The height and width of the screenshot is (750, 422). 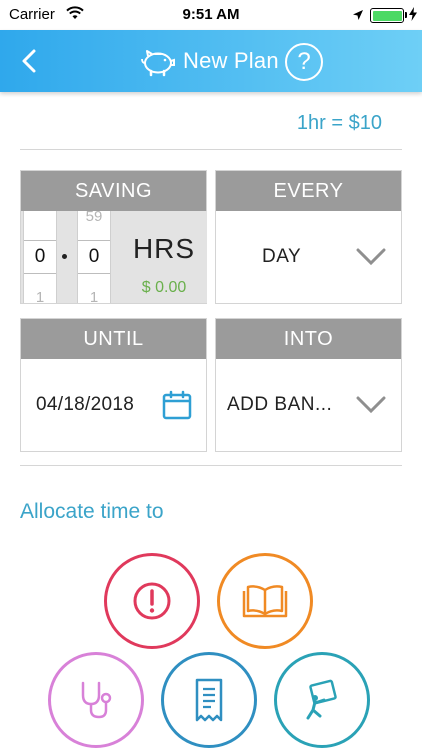 I want to click on charging-bolt-icon, so click(x=413, y=16).